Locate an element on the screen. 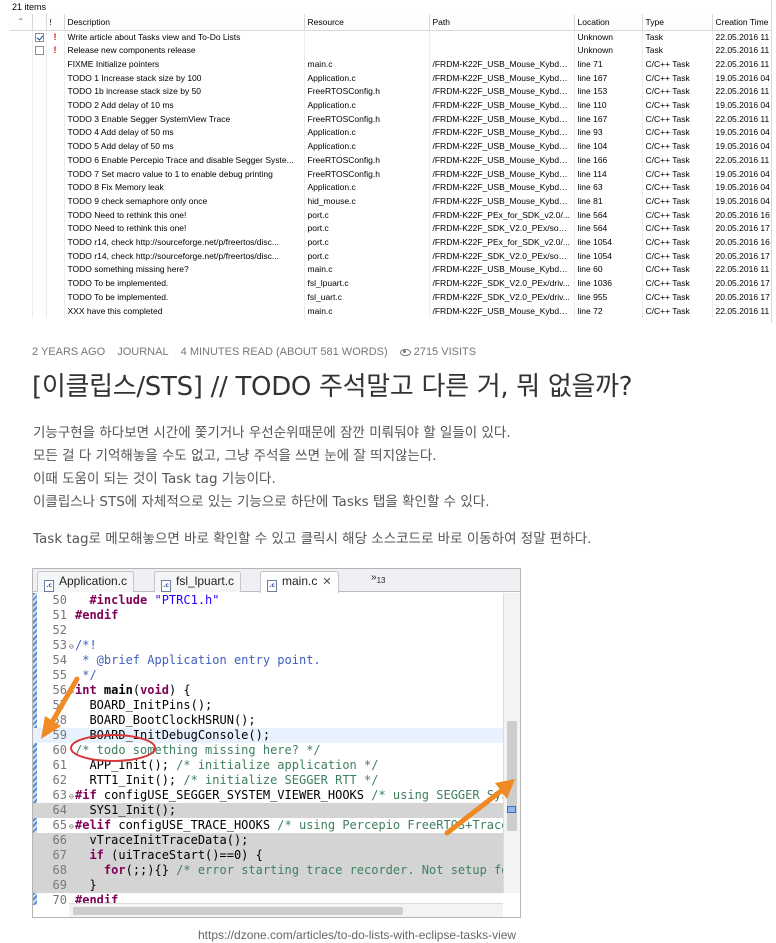 The height and width of the screenshot is (943, 776). page-title: [이클립스/STS] // TODO 주석말고 다른 거, 뭐 없을까? is located at coordinates (332, 387).